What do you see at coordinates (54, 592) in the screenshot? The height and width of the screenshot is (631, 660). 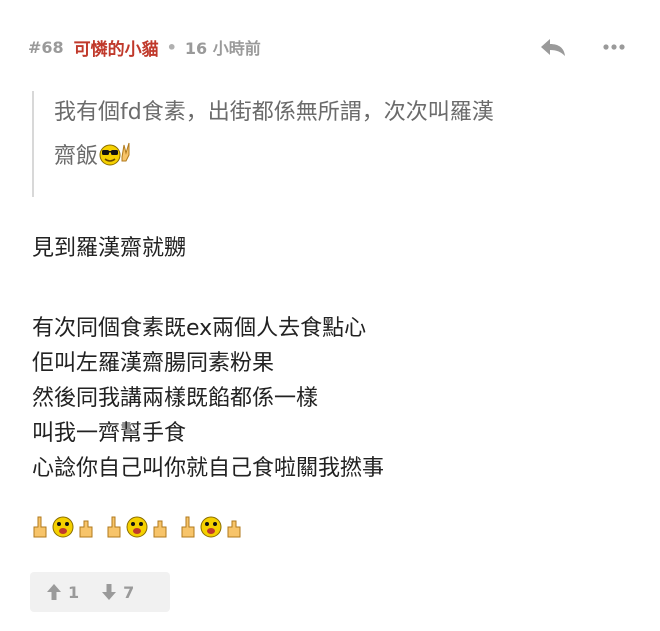 I see `arrow-up-icon` at bounding box center [54, 592].